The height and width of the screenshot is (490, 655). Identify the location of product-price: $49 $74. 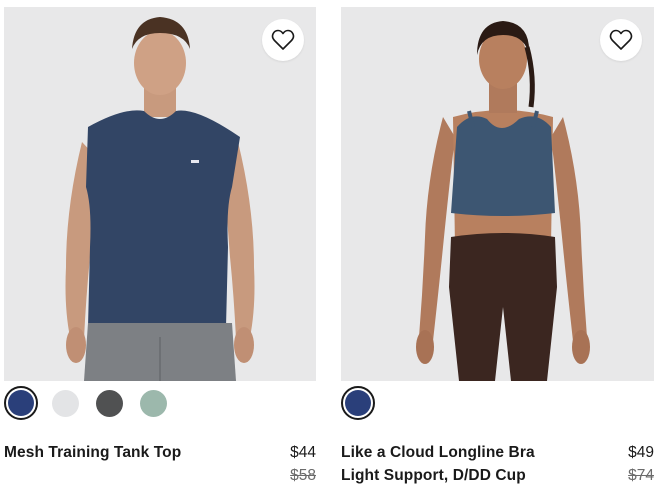
(641, 464).